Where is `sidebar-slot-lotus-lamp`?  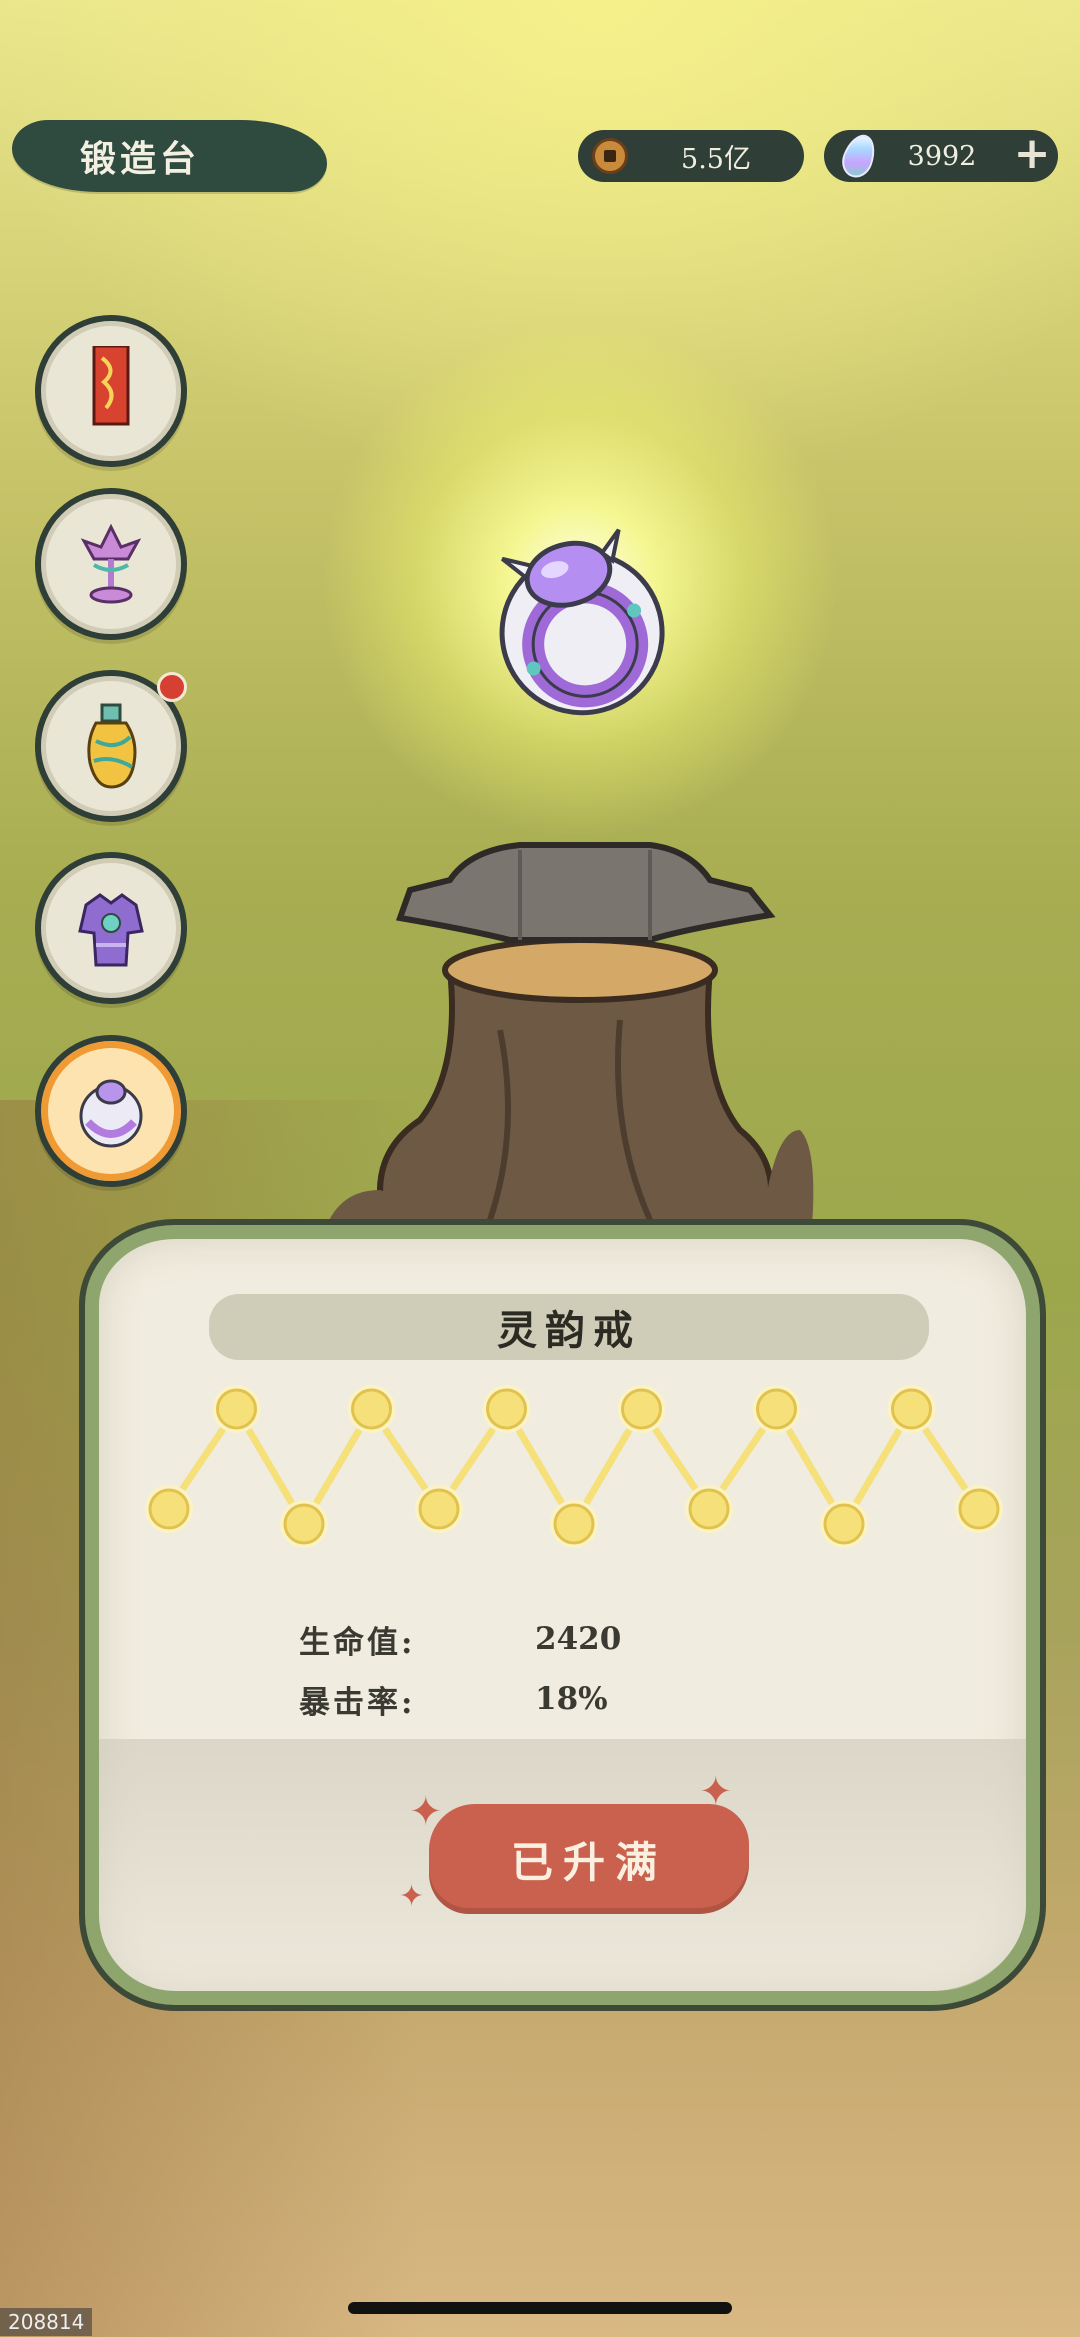
sidebar-slot-lotus-lamp is located at coordinates (111, 564).